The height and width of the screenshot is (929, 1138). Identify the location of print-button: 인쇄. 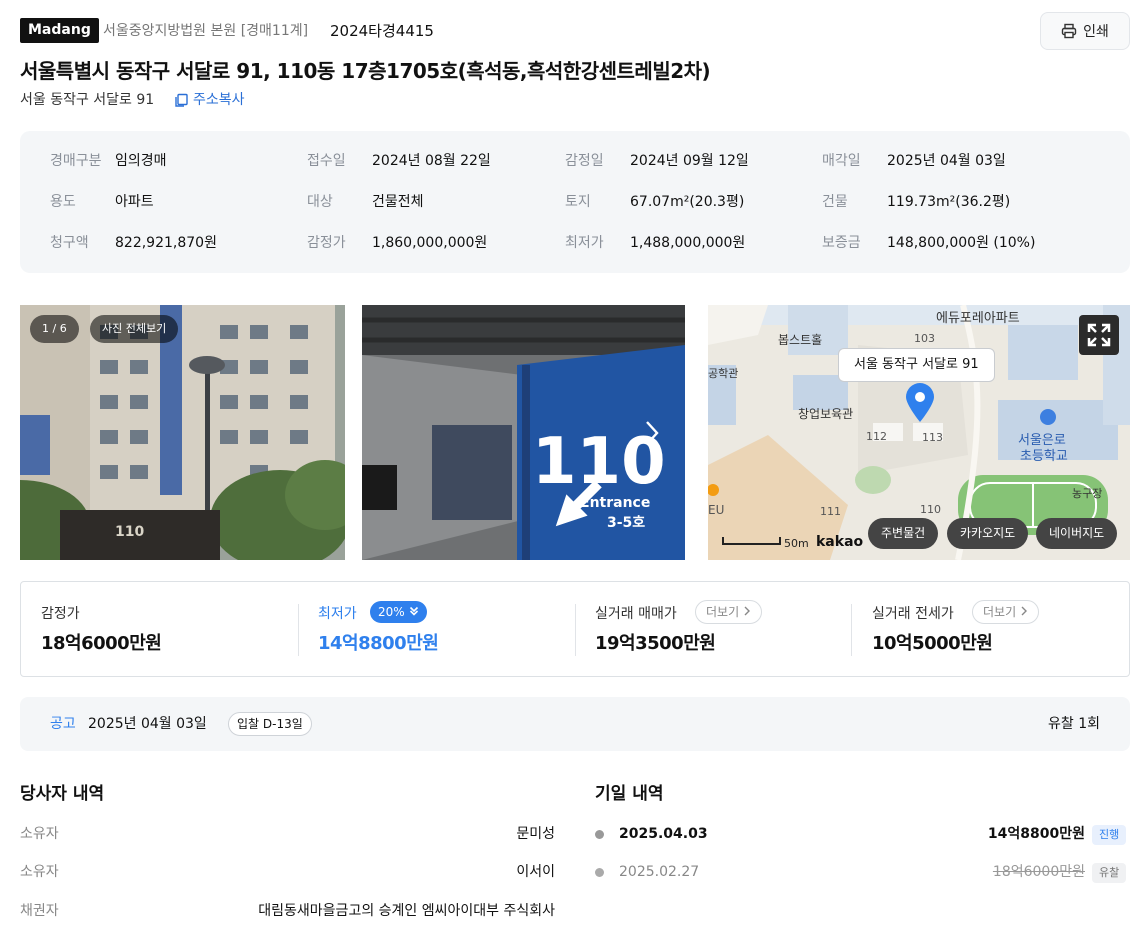
(1085, 31).